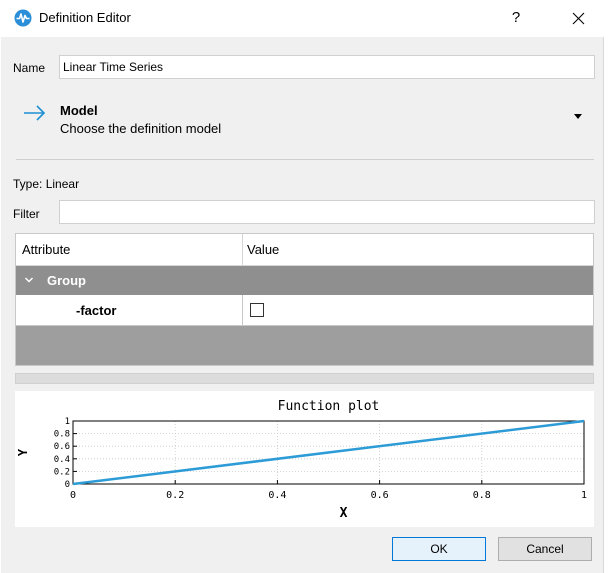  I want to click on table-row: -factor, so click(304, 310).